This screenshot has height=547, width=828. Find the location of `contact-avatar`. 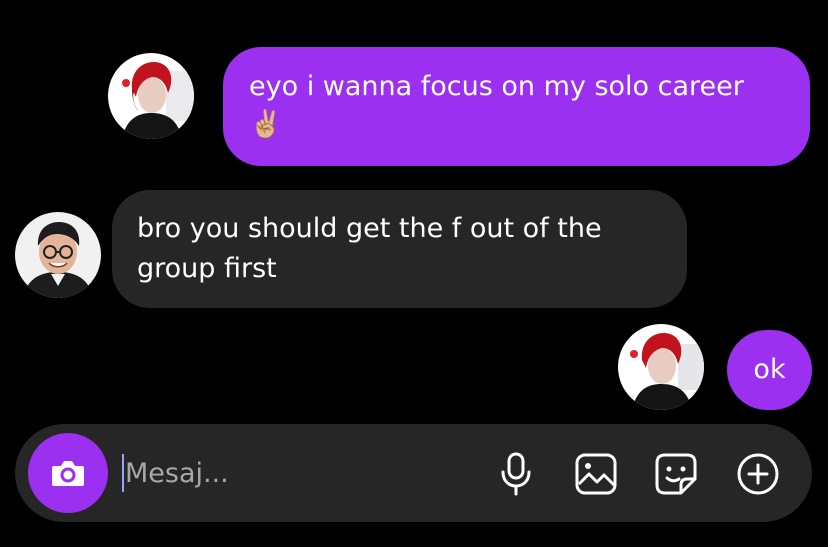

contact-avatar is located at coordinates (58, 255).